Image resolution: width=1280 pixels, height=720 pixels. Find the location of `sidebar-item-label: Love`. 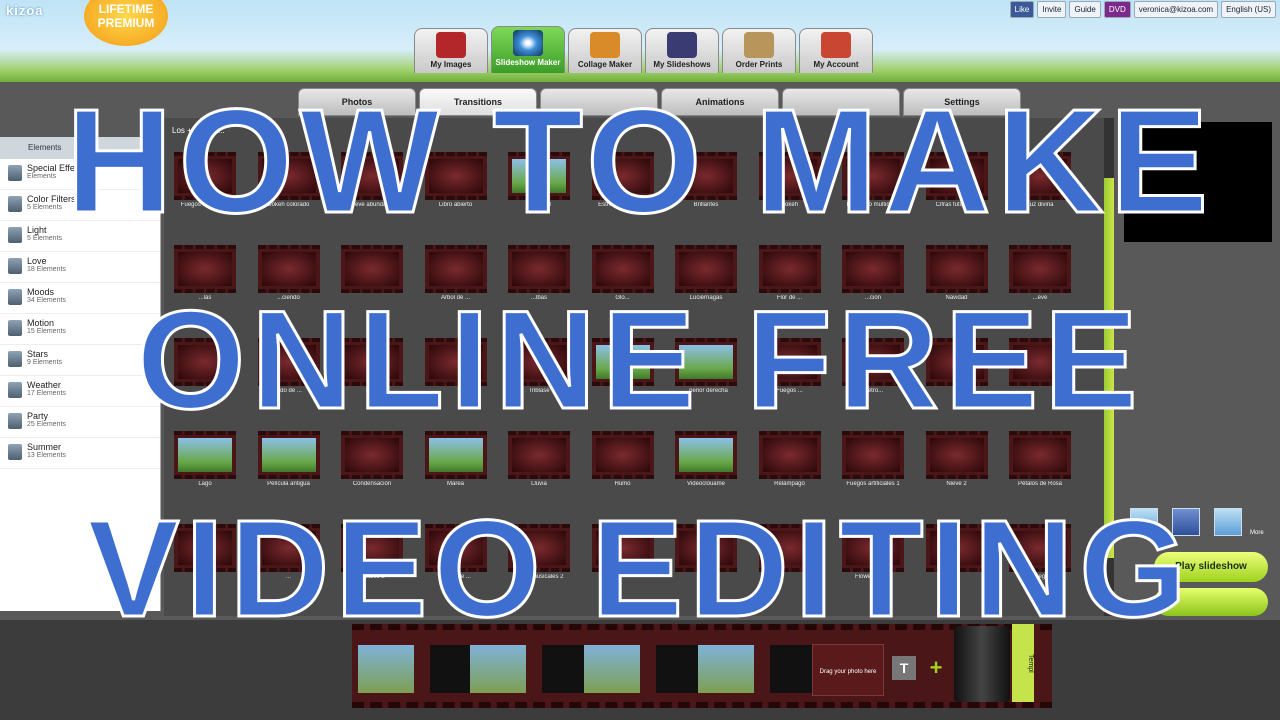

sidebar-item-label: Love is located at coordinates (37, 261).